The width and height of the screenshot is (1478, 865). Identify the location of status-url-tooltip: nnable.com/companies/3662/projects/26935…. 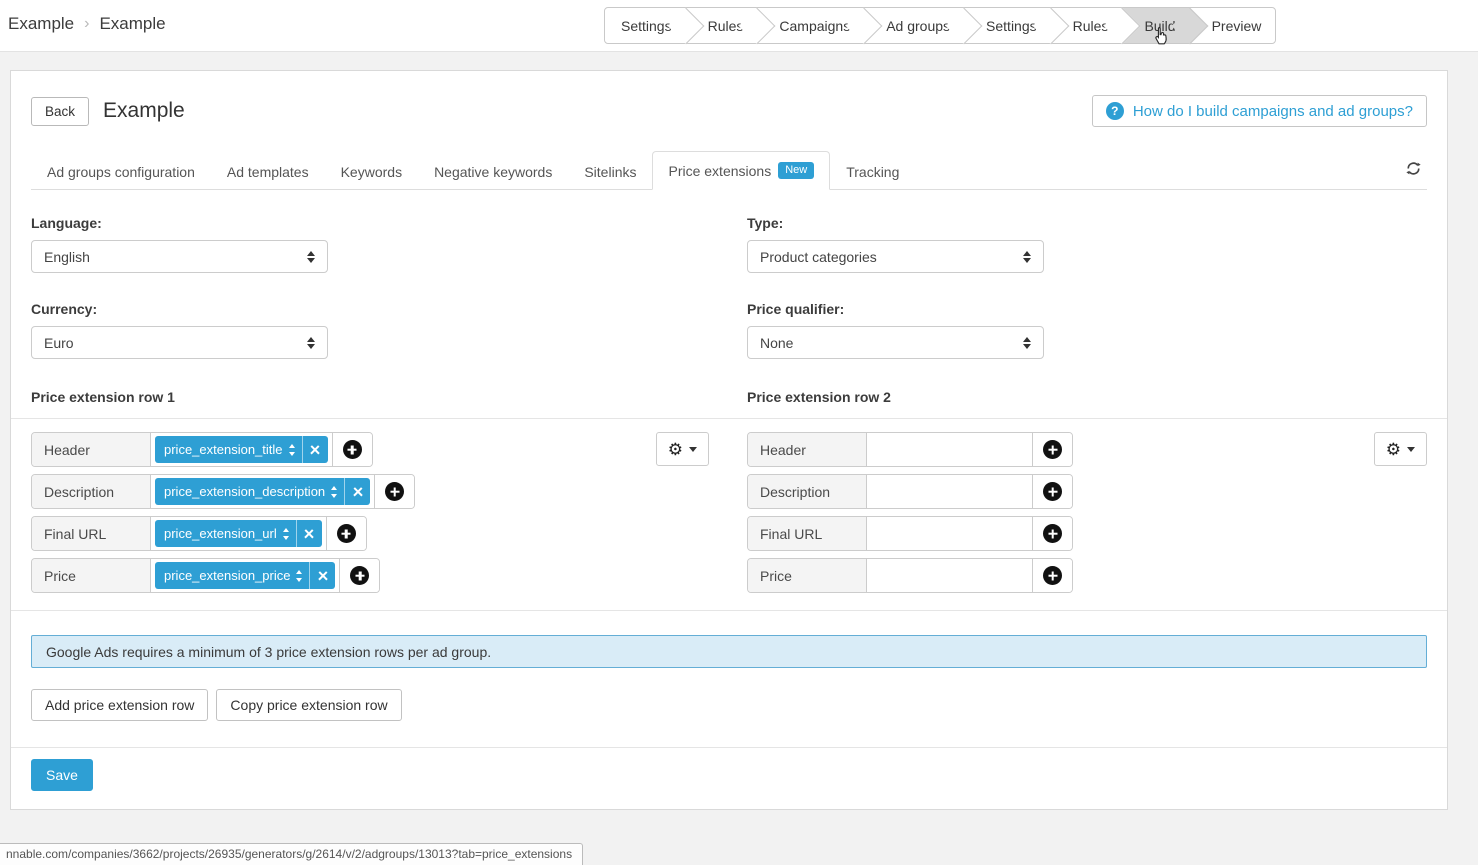
(292, 854).